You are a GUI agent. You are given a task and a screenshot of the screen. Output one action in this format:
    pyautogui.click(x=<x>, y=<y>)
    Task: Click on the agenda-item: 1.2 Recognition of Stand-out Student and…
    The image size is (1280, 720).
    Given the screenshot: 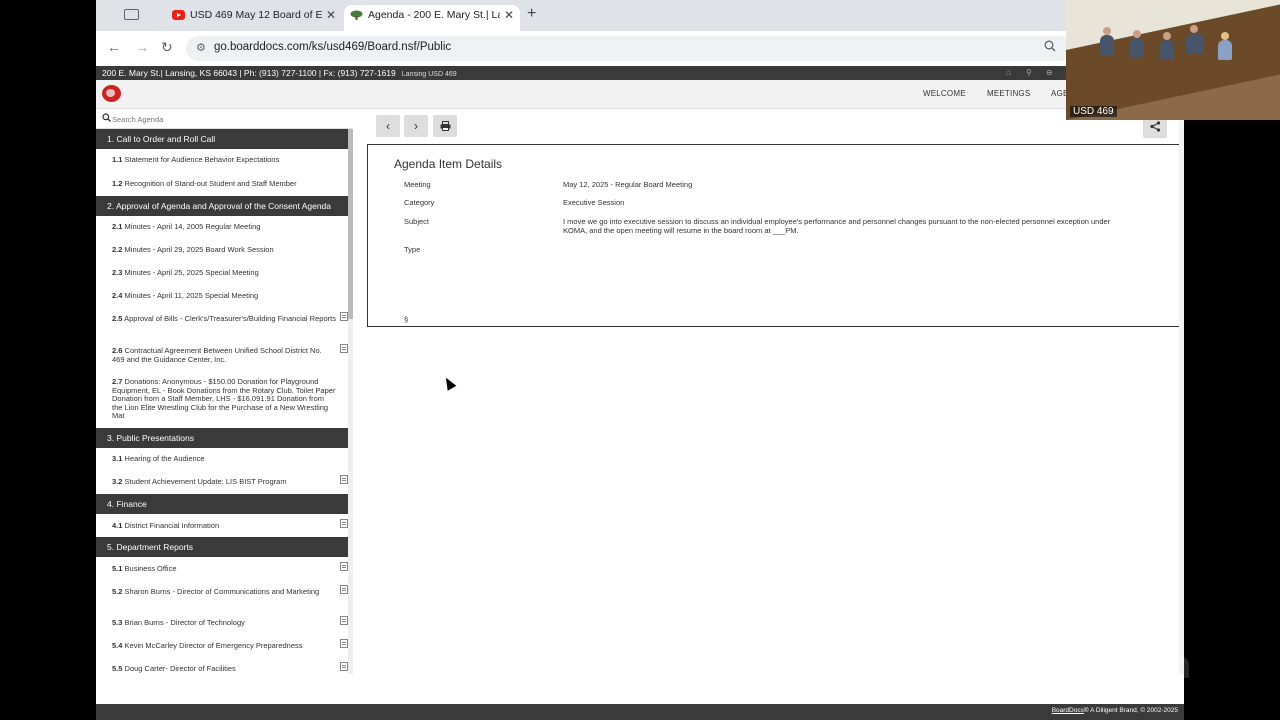 What is the action you would take?
    pyautogui.click(x=224, y=184)
    